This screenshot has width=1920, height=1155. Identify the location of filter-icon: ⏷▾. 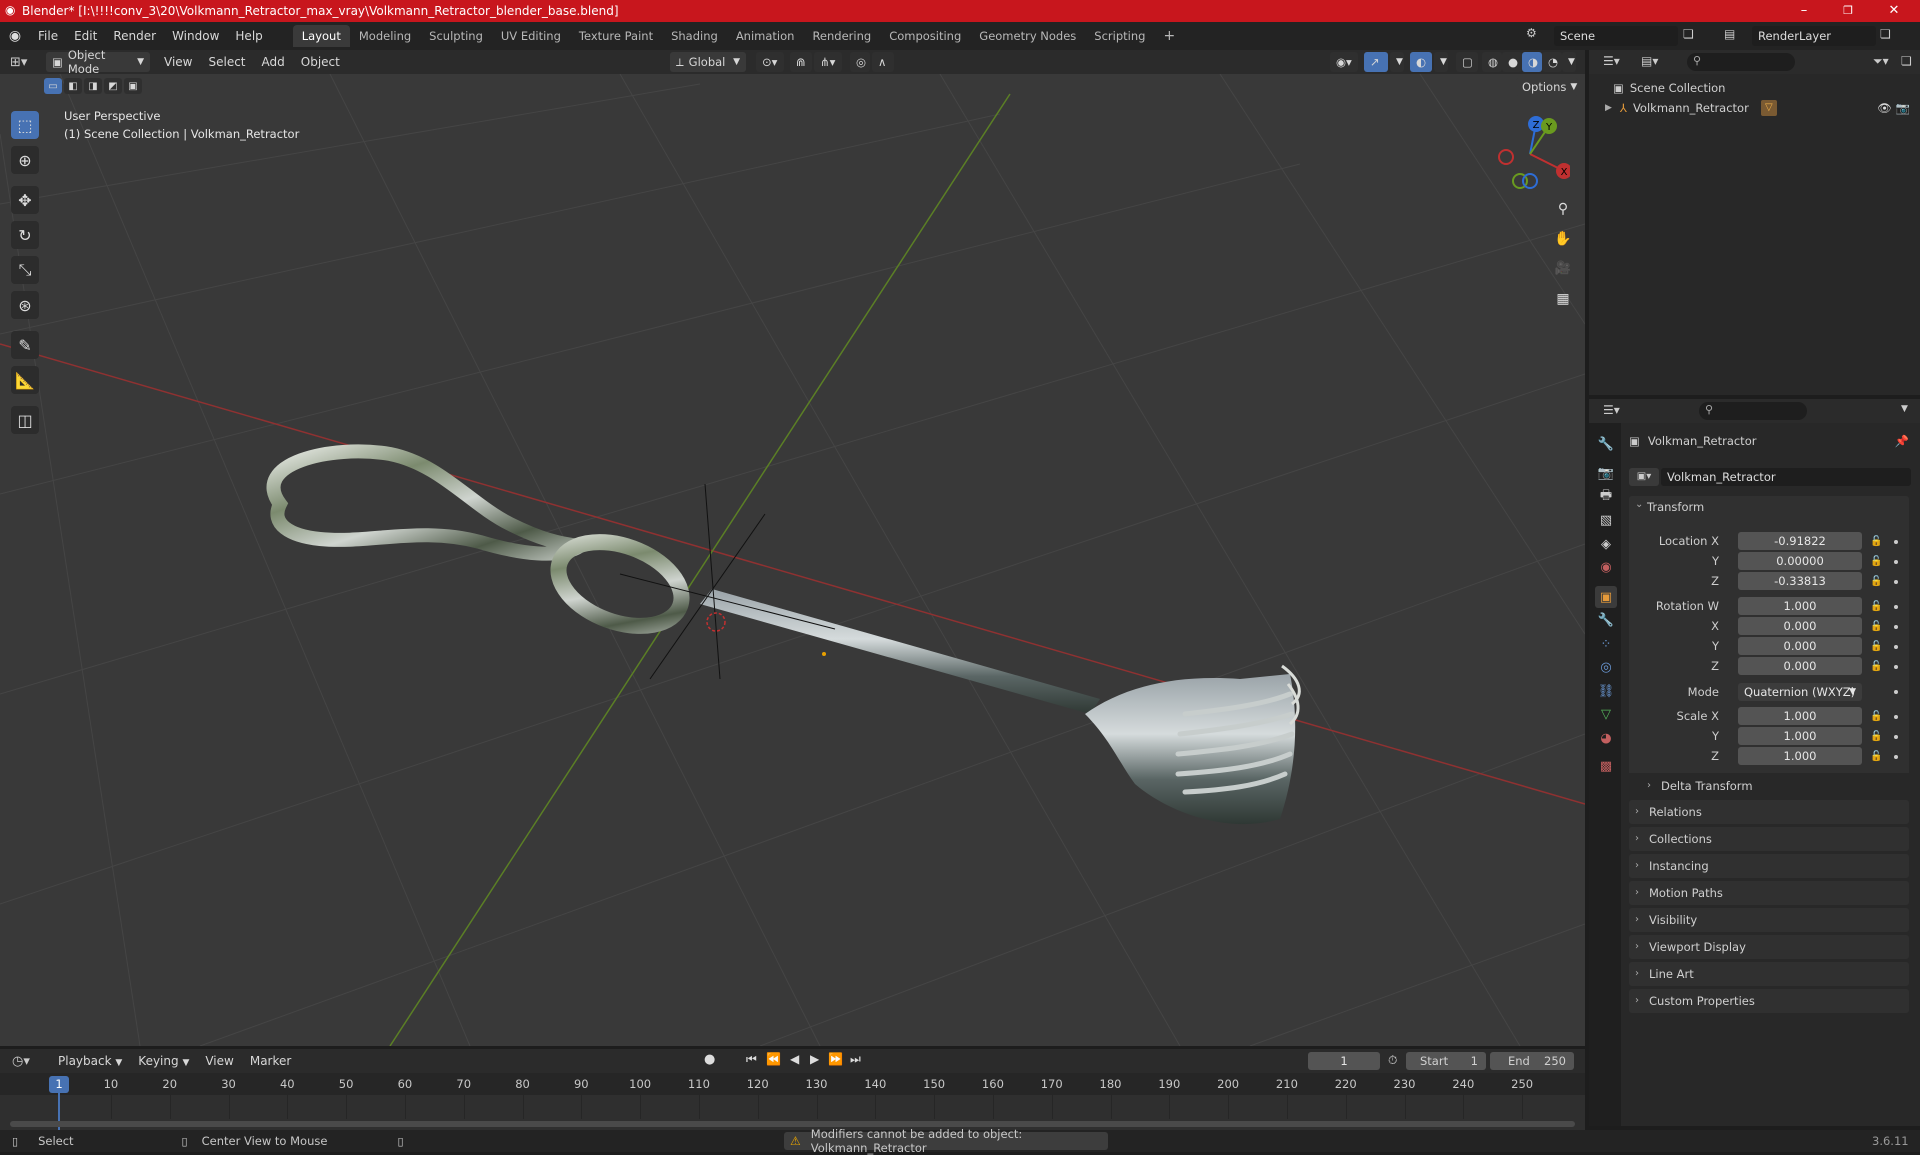
(1881, 61).